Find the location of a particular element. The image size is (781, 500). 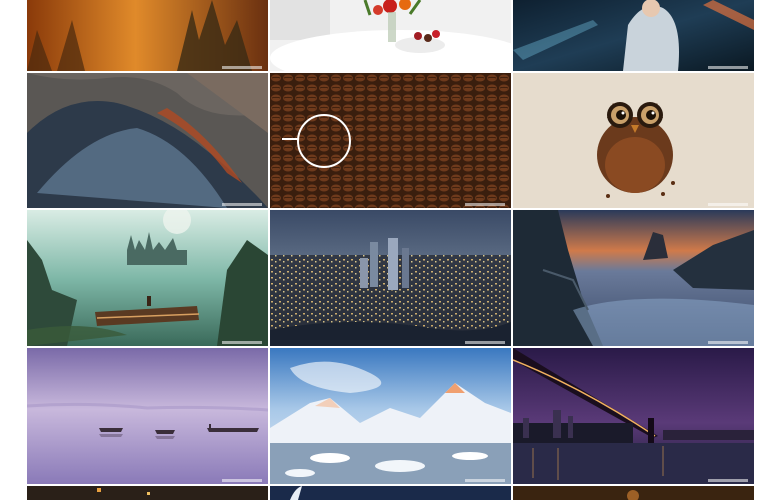

wallpaper-thumb-night-bridge is located at coordinates (633, 416).